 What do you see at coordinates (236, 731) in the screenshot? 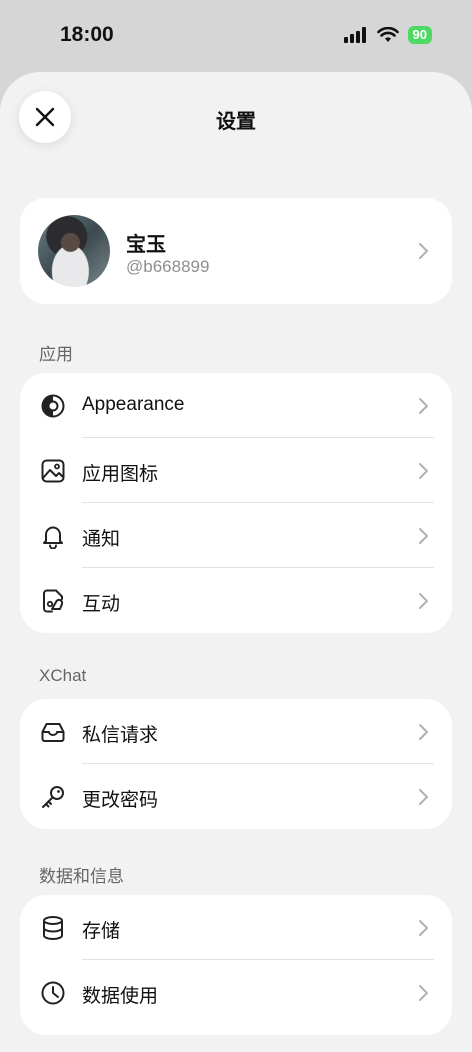
I see `settings-row-message-requests: 私信请求` at bounding box center [236, 731].